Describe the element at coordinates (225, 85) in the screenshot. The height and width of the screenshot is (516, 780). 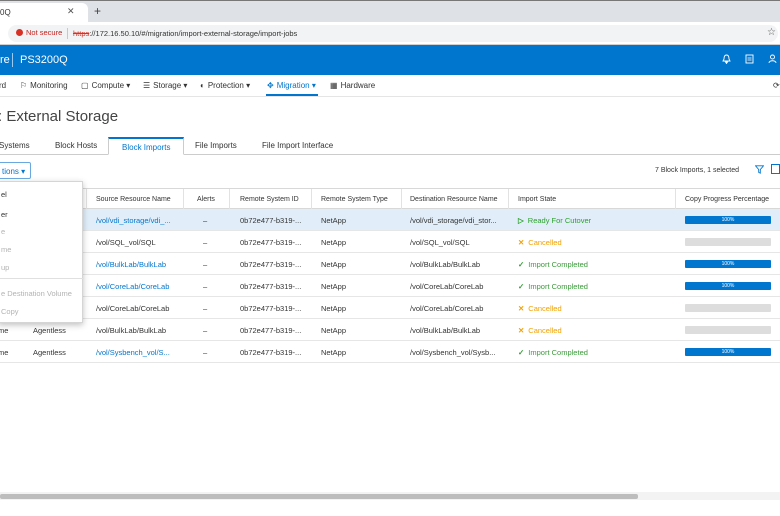
I see `nav-item-protection: ◐ Protection ▾` at that location.